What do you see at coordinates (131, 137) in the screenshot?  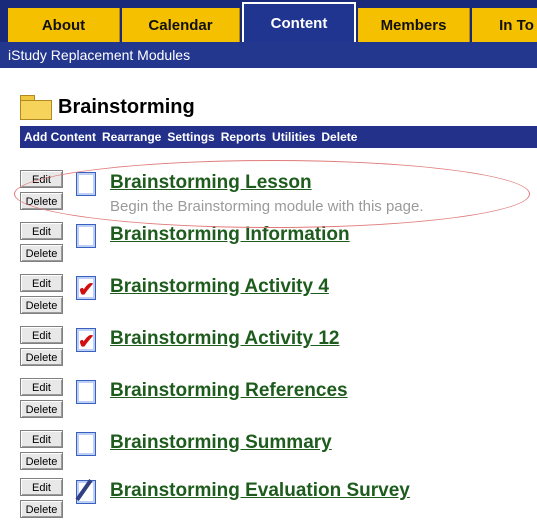 I see `rearrange-link: Rearrange` at bounding box center [131, 137].